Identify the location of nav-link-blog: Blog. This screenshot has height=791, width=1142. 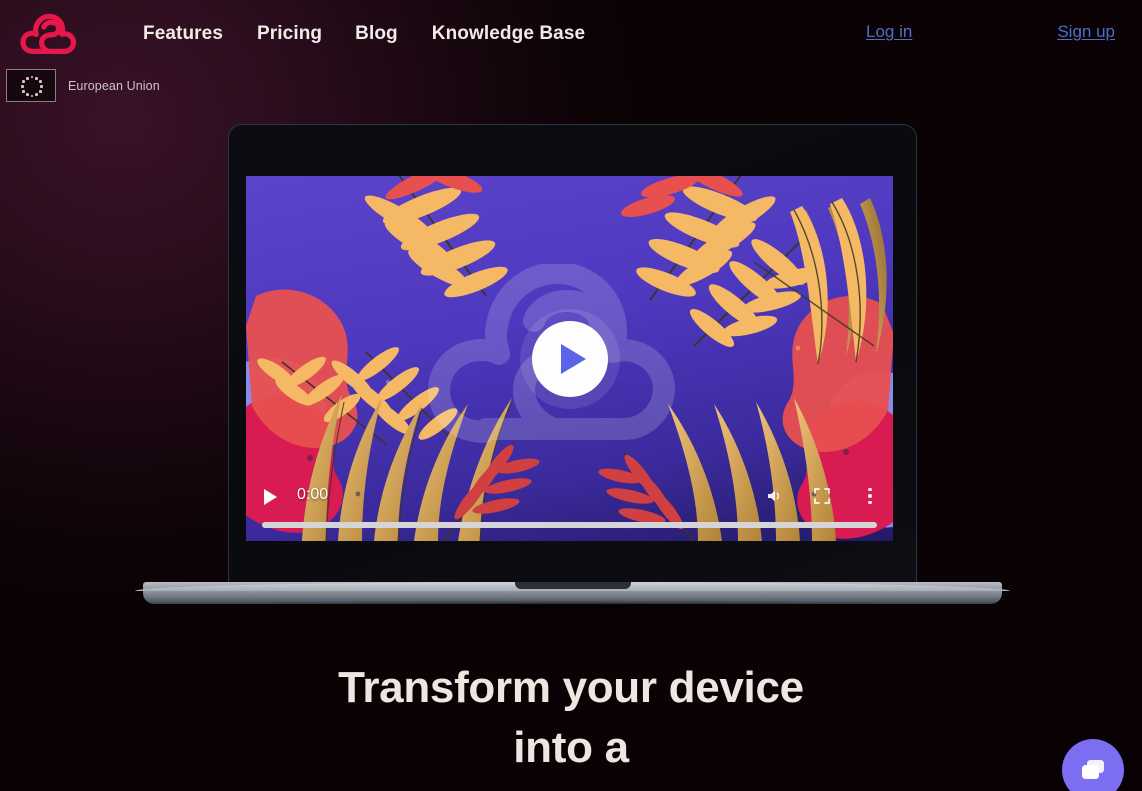
(376, 34).